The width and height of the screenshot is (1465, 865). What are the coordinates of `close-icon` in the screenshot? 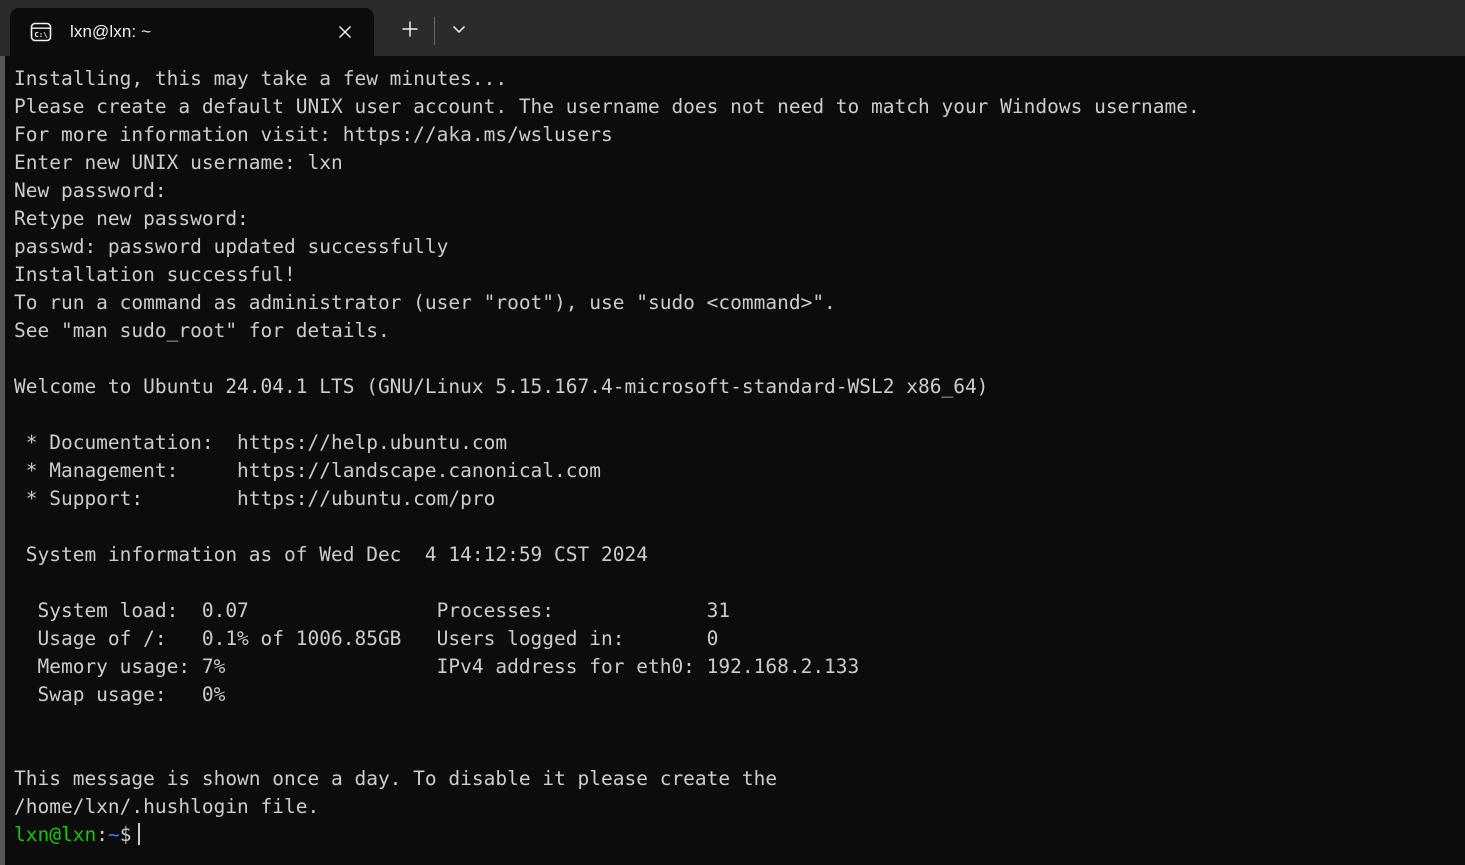 It's located at (345, 32).